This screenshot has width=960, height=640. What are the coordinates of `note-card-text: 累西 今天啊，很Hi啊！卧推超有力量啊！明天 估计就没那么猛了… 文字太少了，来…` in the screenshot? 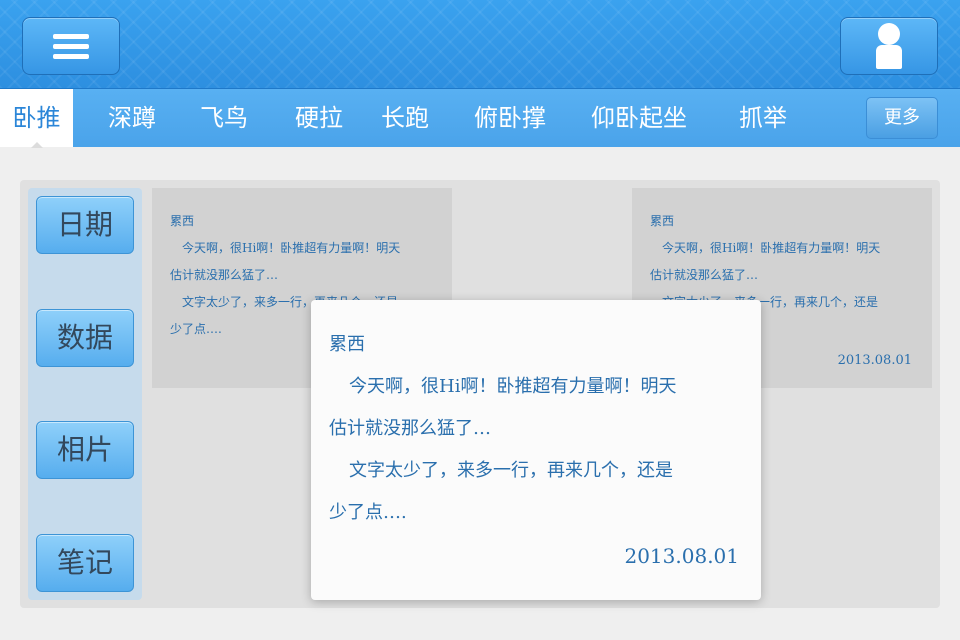 It's located at (782, 252).